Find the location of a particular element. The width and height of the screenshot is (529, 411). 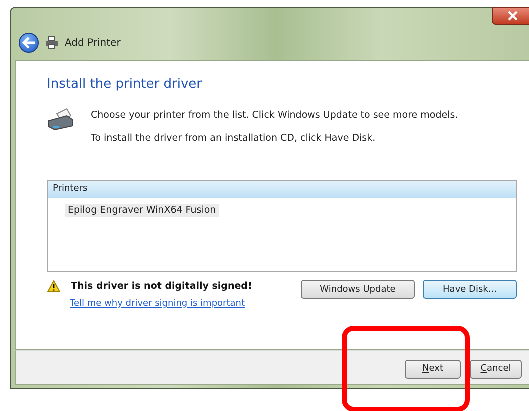

close-button is located at coordinates (510, 16).